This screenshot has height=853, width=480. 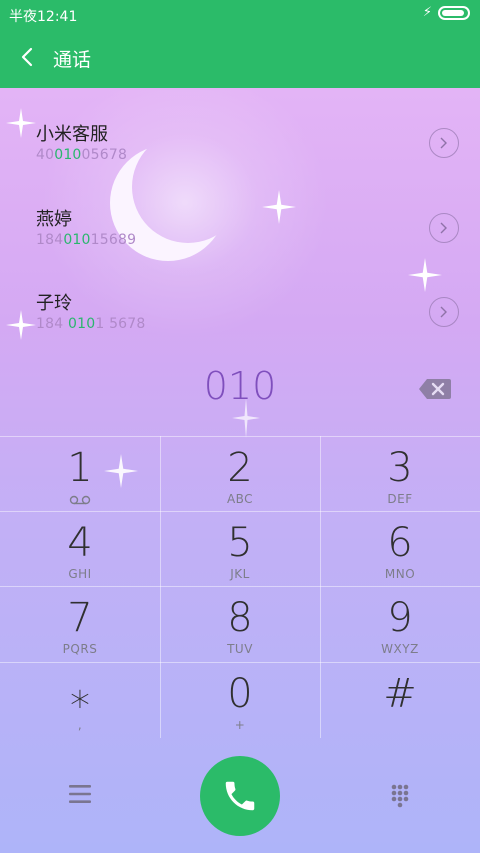 I want to click on contact-row: 燕婷 18401015689, so click(x=240, y=227).